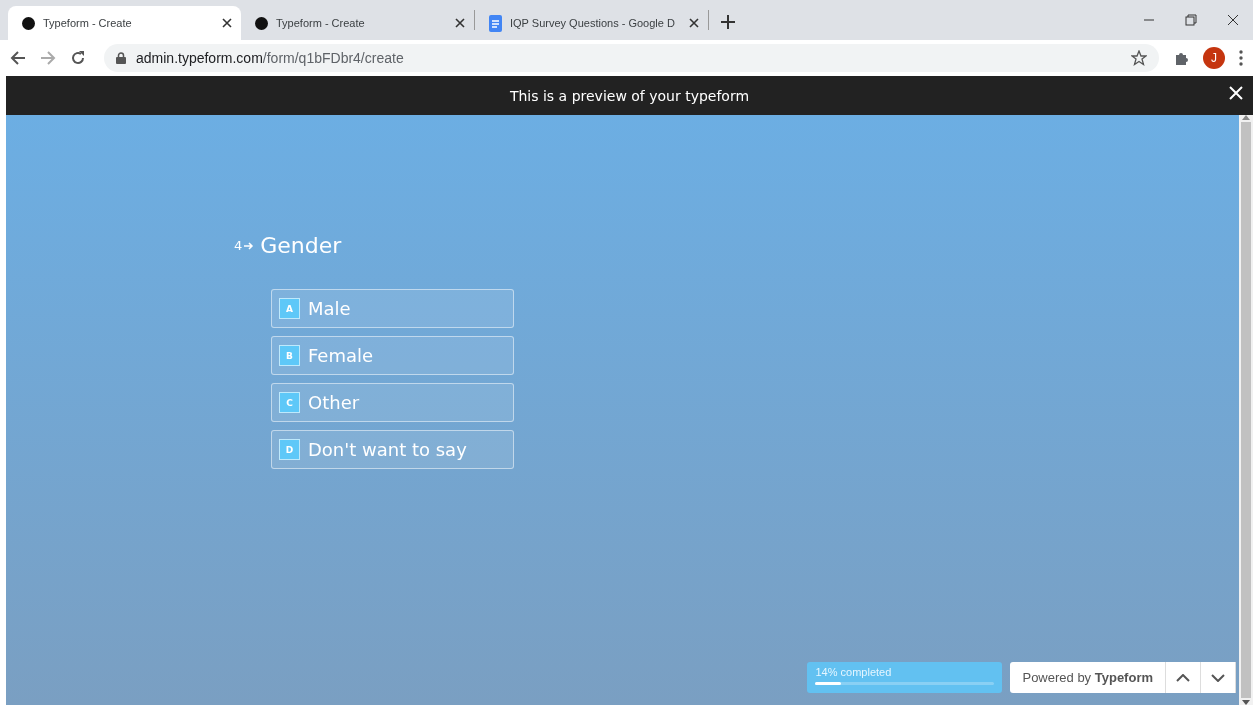 The height and width of the screenshot is (705, 1253). I want to click on arrow-icon, so click(249, 245).